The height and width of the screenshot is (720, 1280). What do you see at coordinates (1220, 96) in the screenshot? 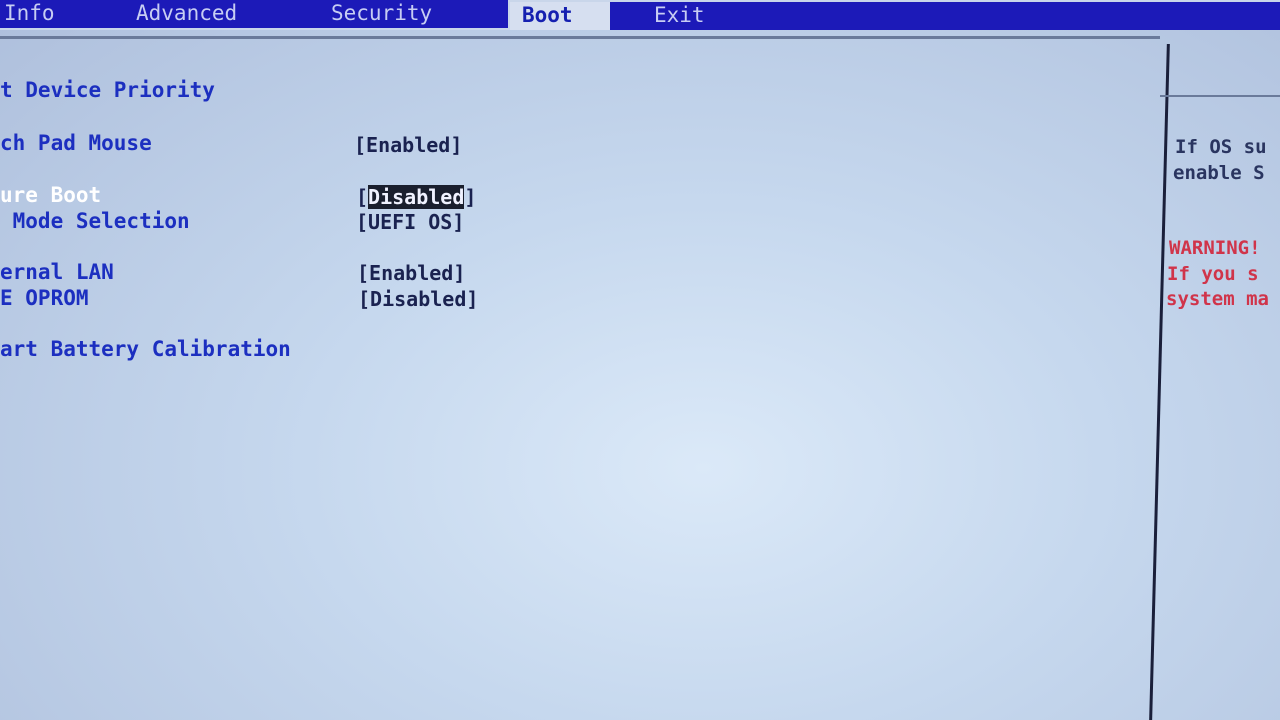
I see `help-header-divider` at bounding box center [1220, 96].